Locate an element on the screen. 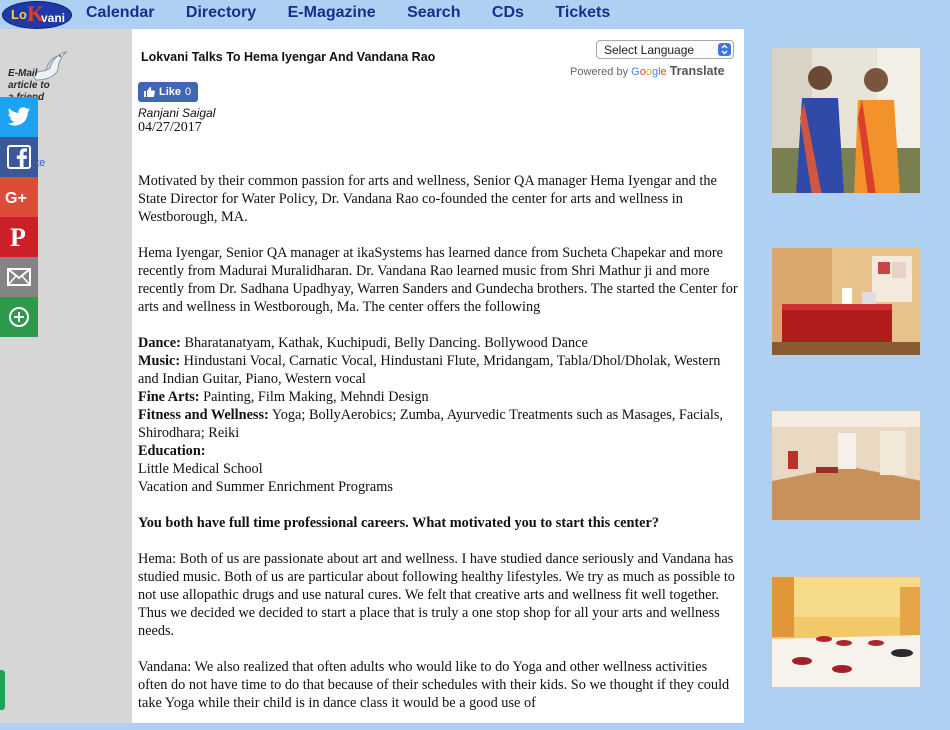 The image size is (950, 730). powered-by-label: Powered by is located at coordinates (599, 72).